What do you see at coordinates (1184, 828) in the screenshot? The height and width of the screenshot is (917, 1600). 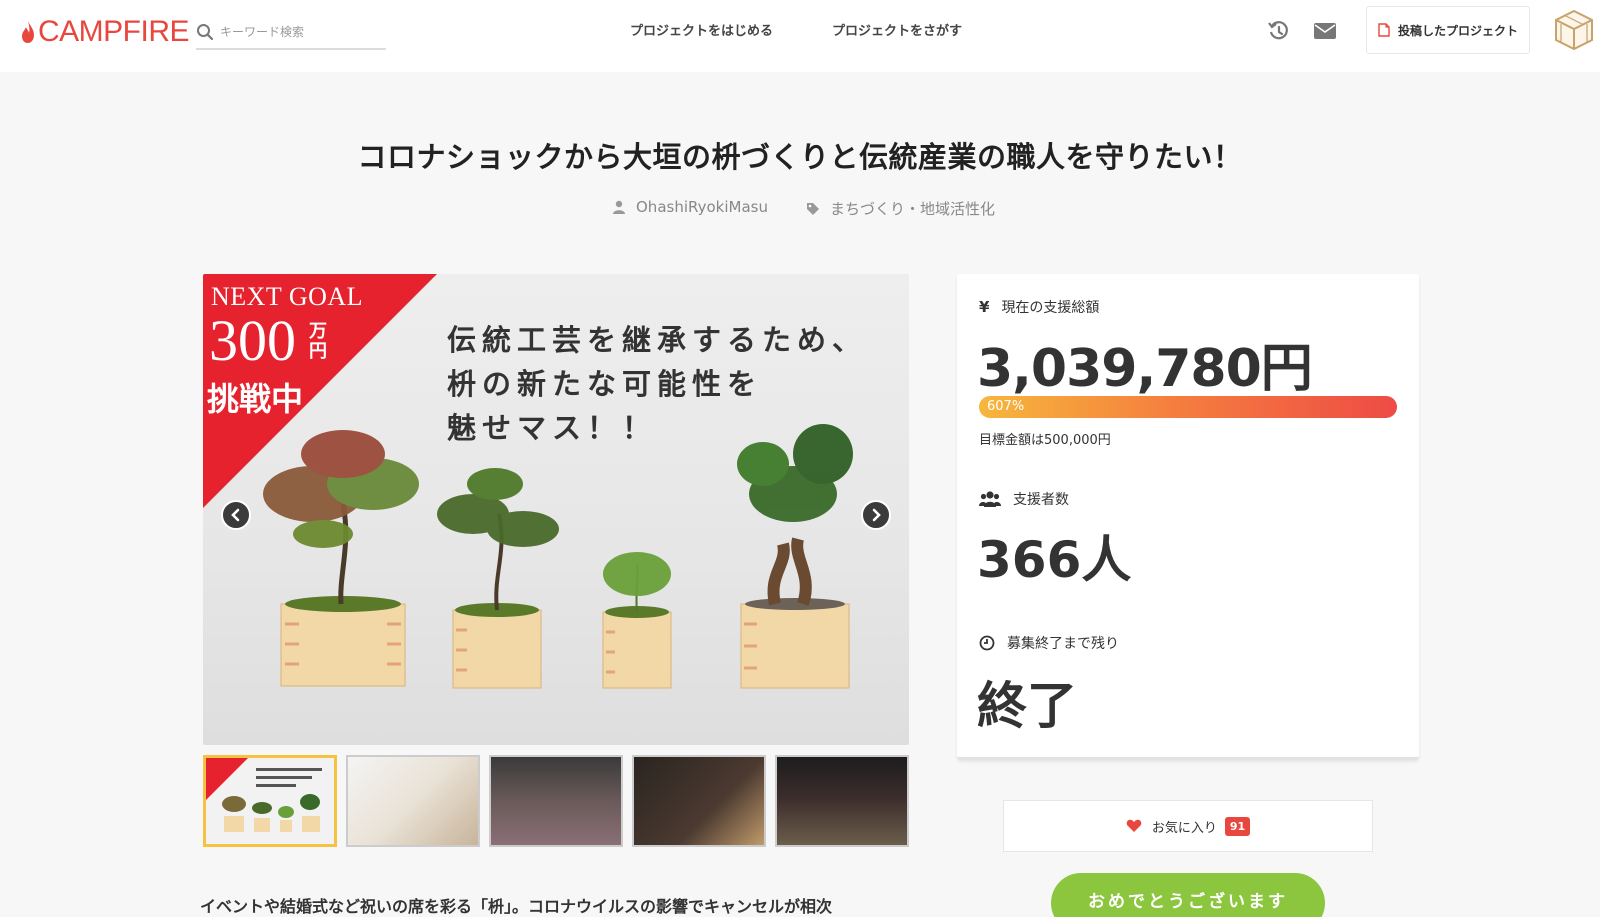 I see `favorite-label: お気に入り` at bounding box center [1184, 828].